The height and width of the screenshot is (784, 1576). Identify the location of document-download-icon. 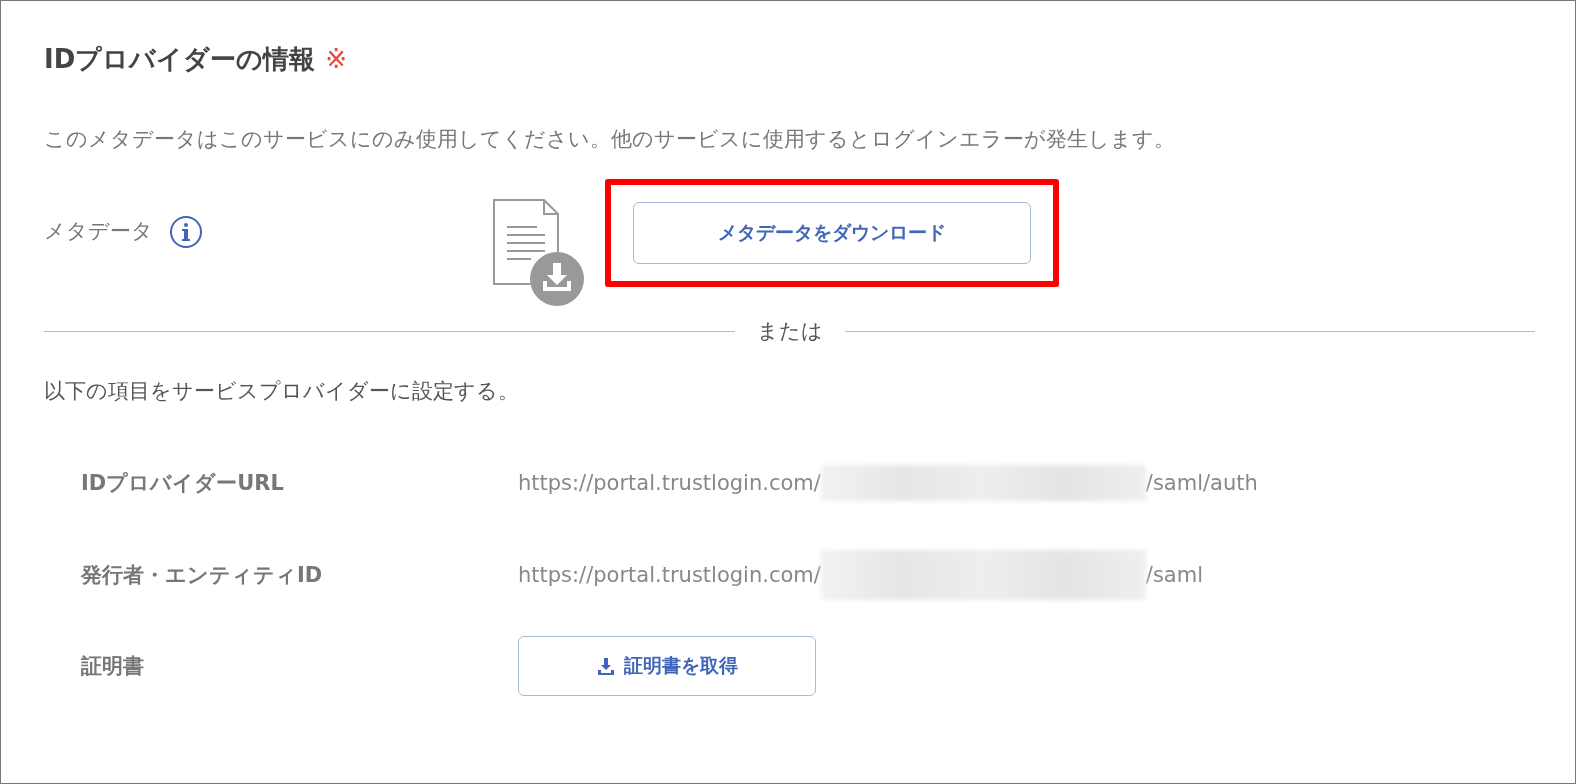
(538, 252).